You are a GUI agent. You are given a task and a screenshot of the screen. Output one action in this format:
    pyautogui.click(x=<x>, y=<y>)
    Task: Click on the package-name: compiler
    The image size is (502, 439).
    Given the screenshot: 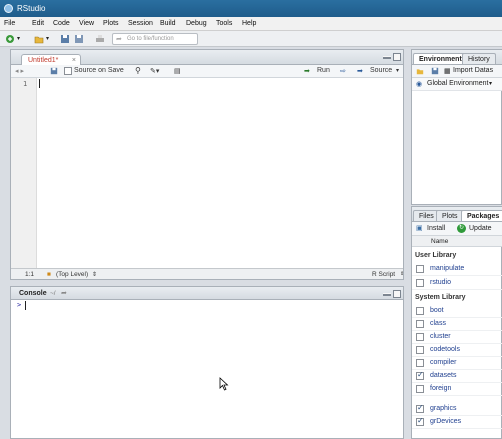 What is the action you would take?
    pyautogui.click(x=443, y=362)
    